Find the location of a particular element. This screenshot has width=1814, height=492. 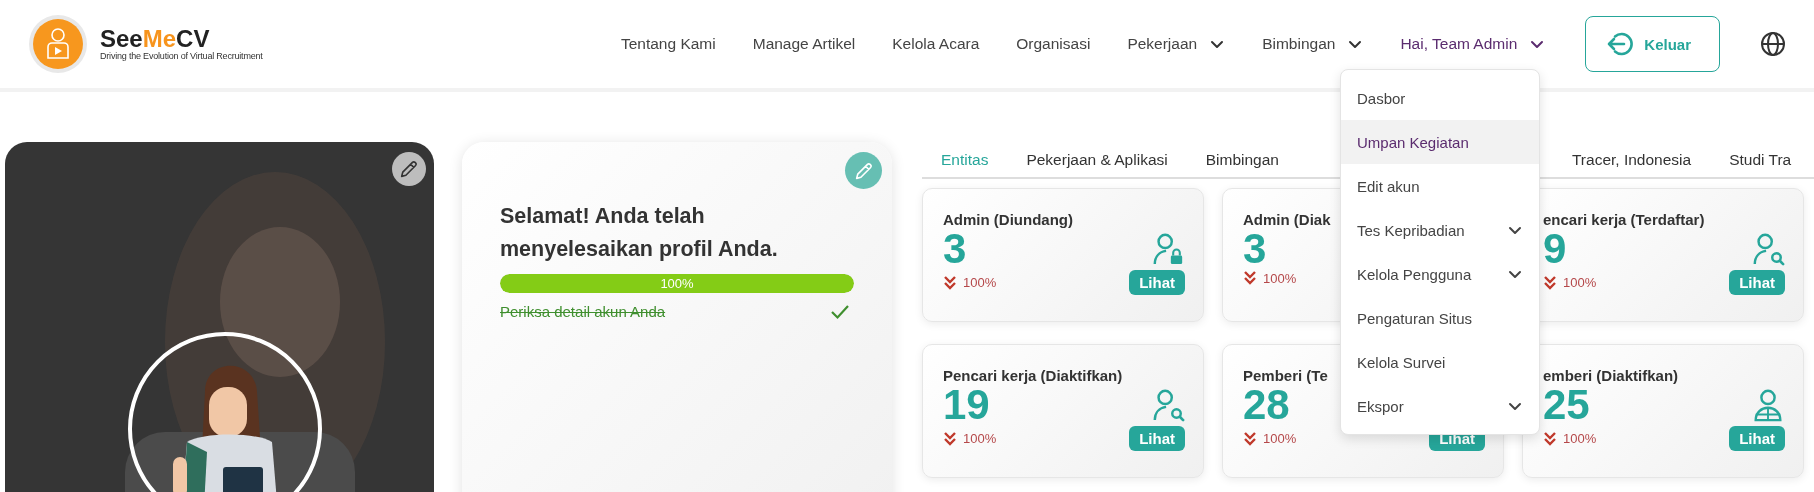

user-icon is located at coordinates (1768, 405).